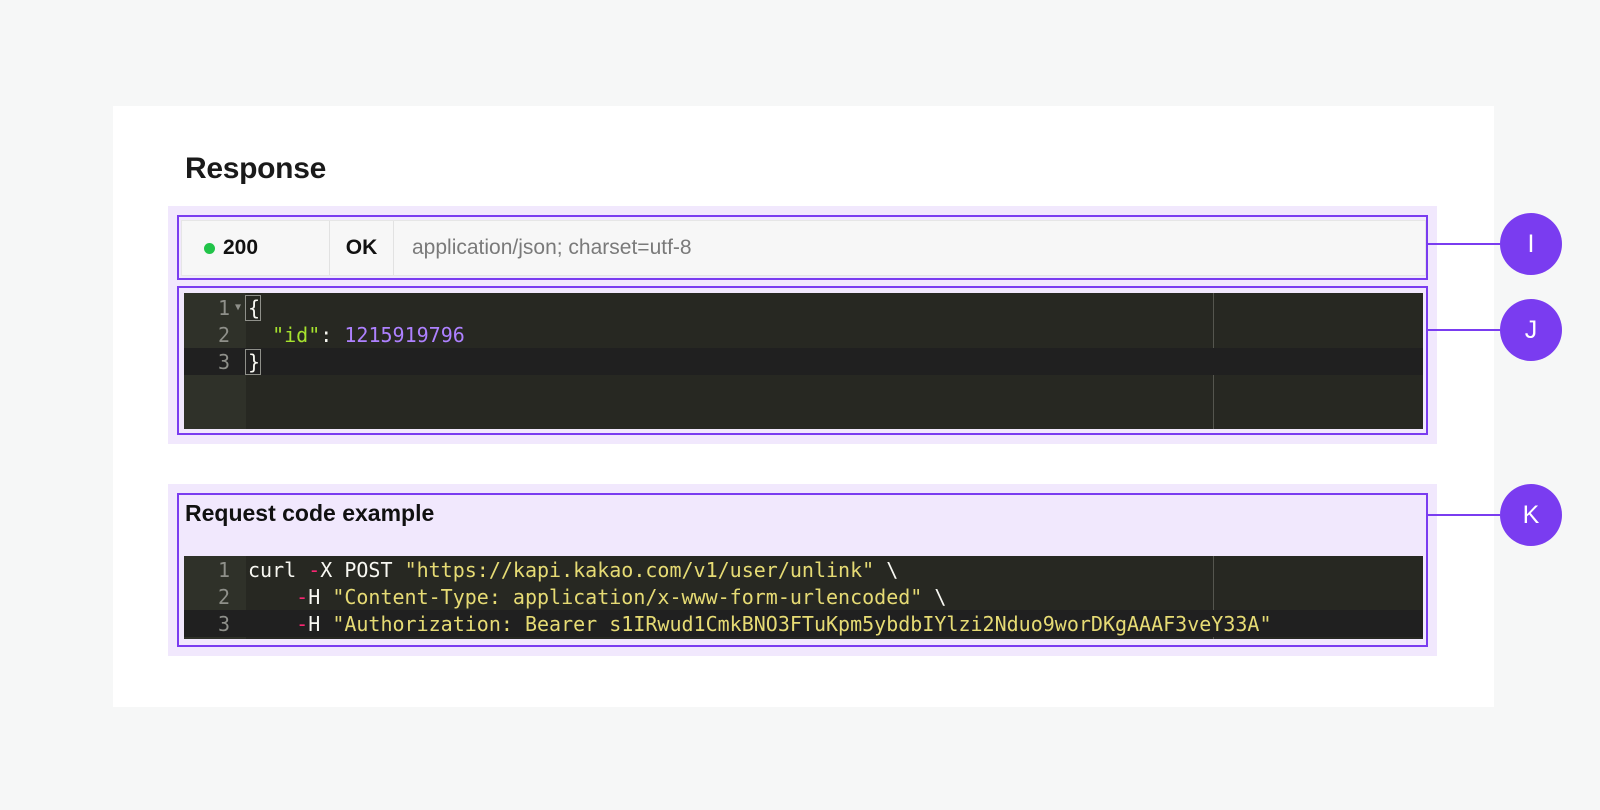 This screenshot has width=1600, height=810. Describe the element at coordinates (1531, 515) in the screenshot. I see `callout-badge-k: K` at that location.